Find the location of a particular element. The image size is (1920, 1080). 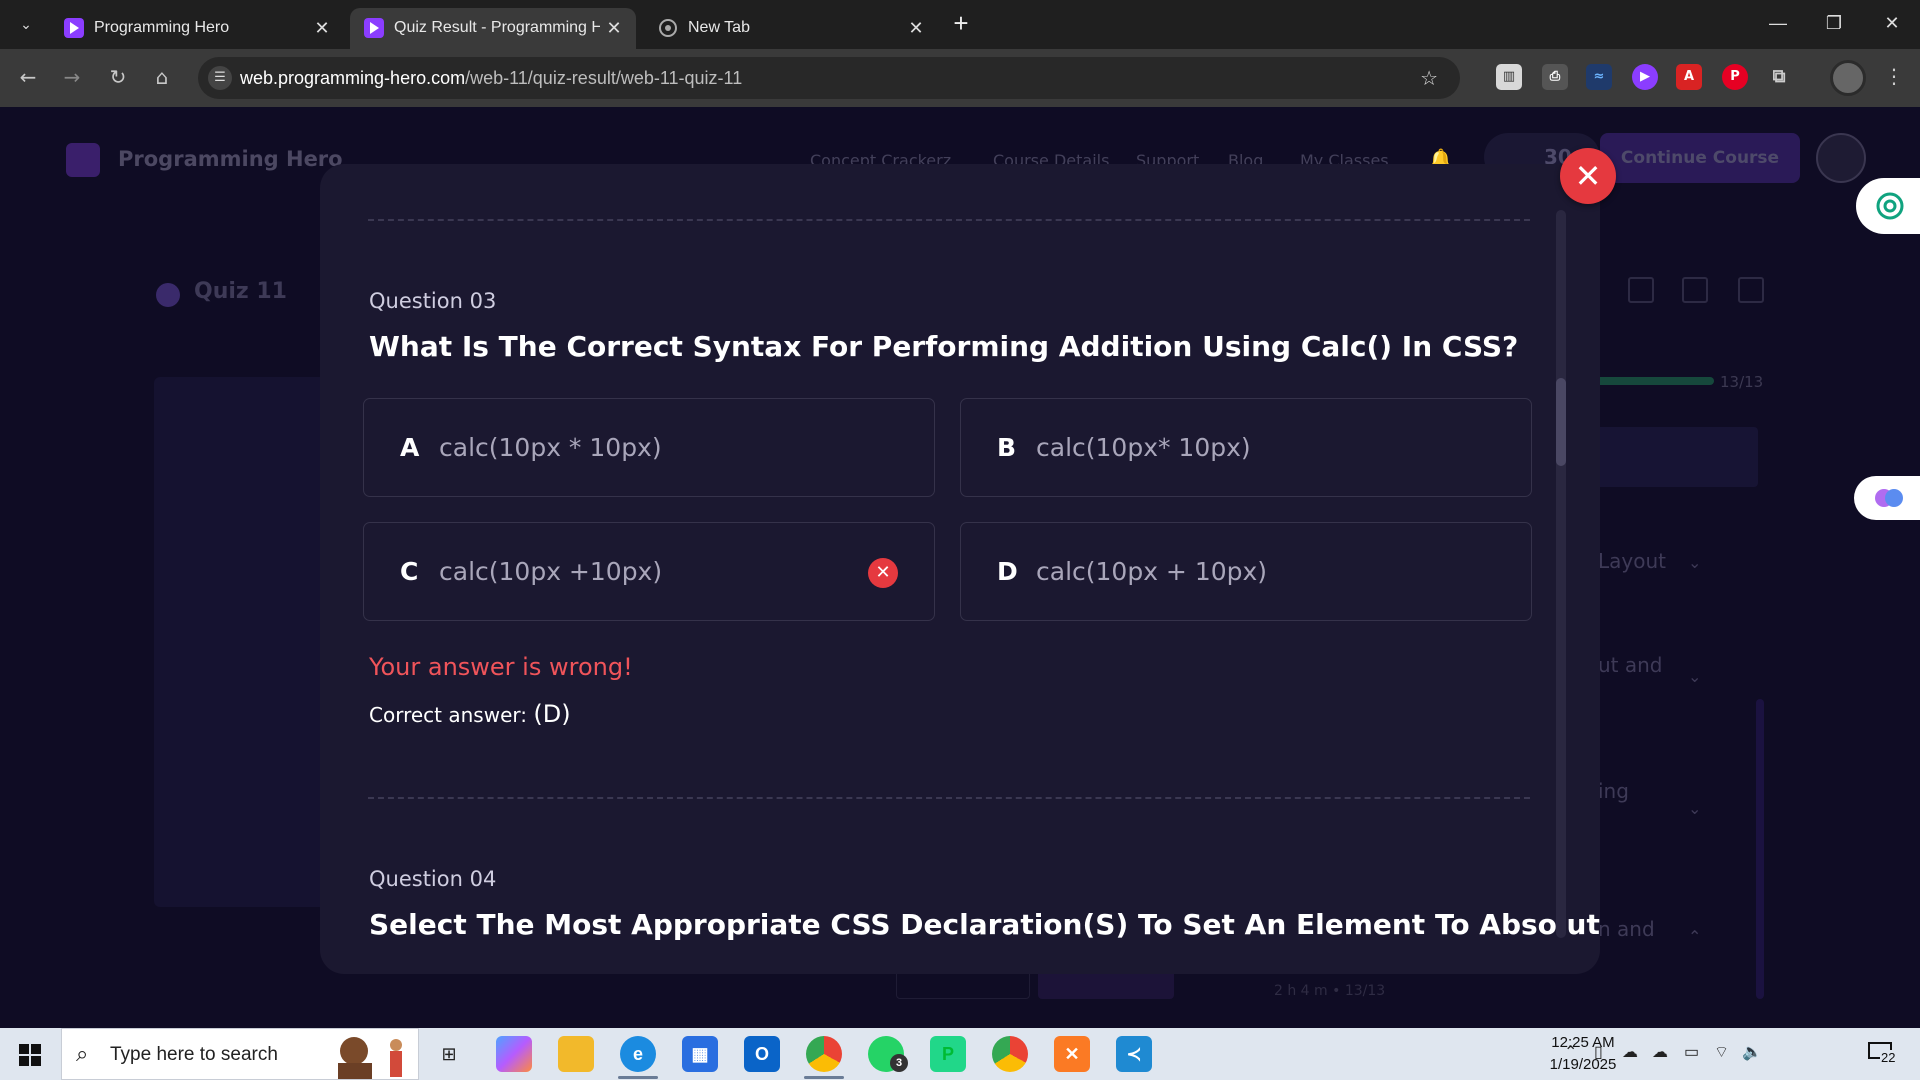

brand-name: Programming Hero is located at coordinates (230, 159).